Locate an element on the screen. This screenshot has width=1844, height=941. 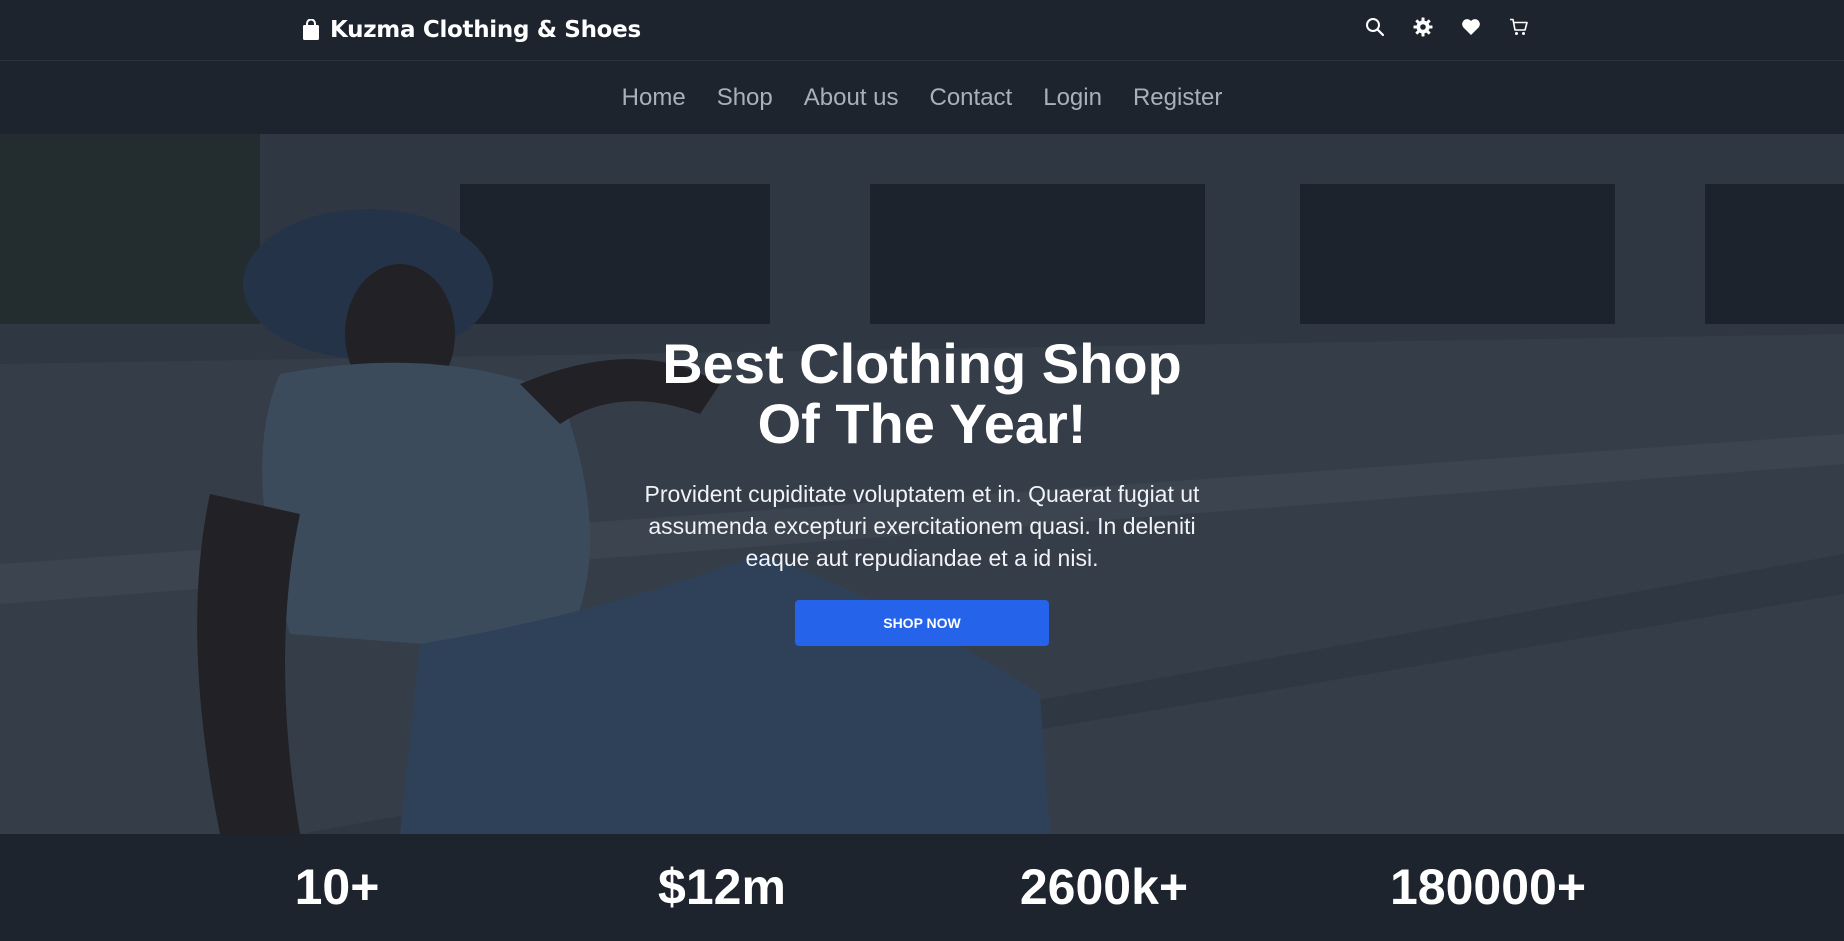
nav-about-us: About us is located at coordinates (851, 98).